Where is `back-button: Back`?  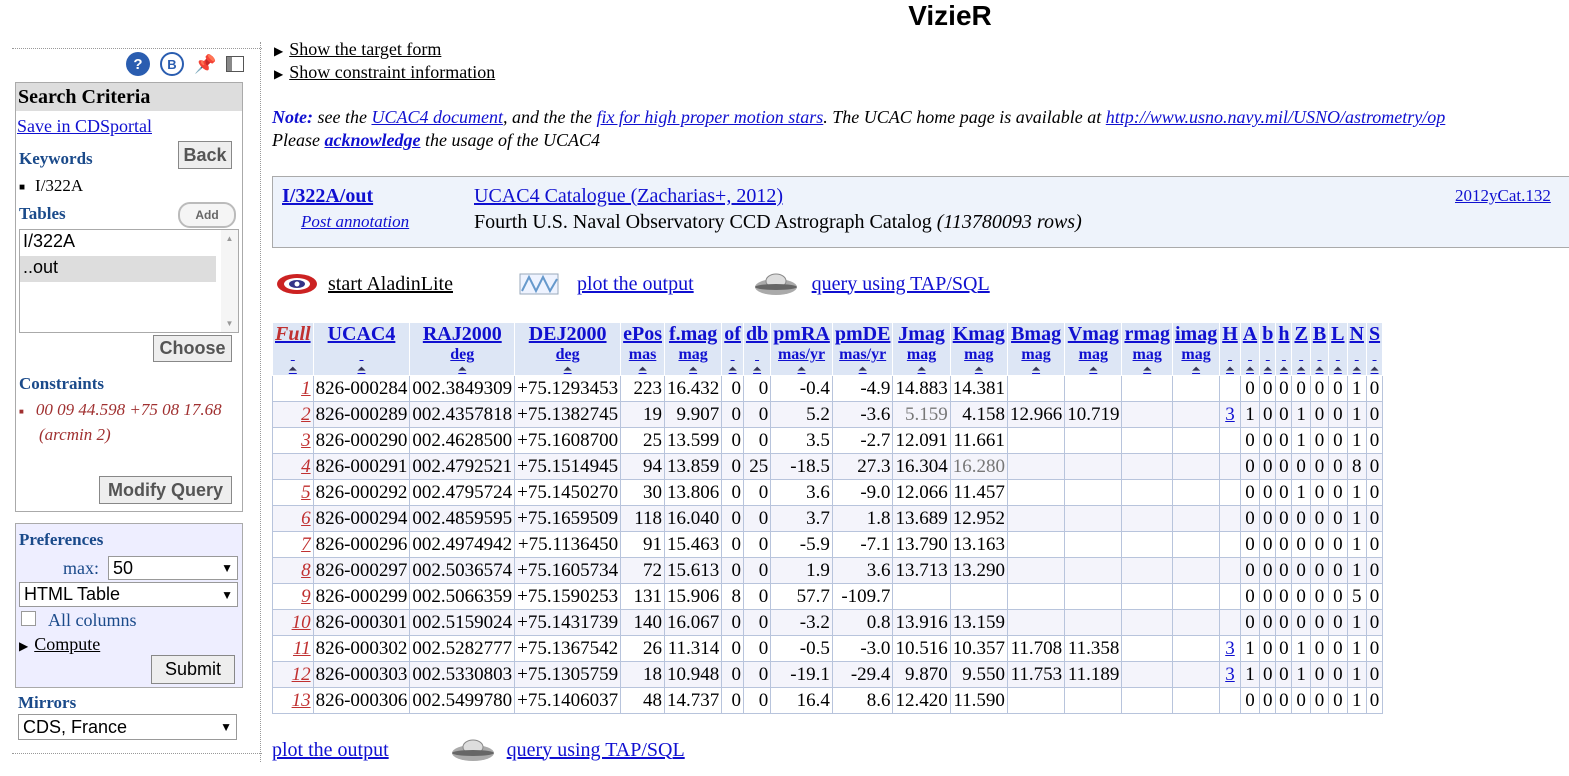 back-button: Back is located at coordinates (205, 155).